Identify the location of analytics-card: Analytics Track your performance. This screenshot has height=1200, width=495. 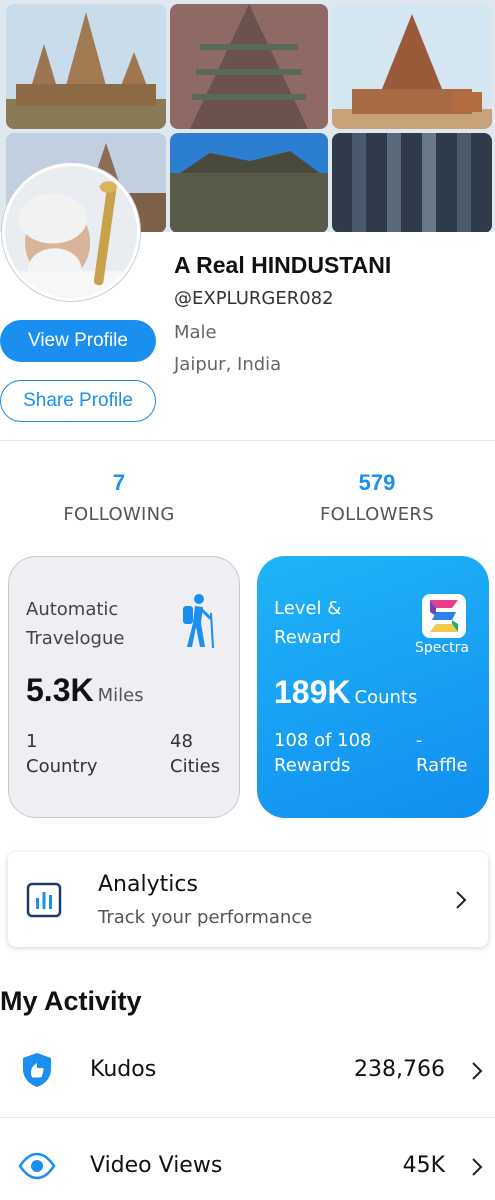
(248, 899).